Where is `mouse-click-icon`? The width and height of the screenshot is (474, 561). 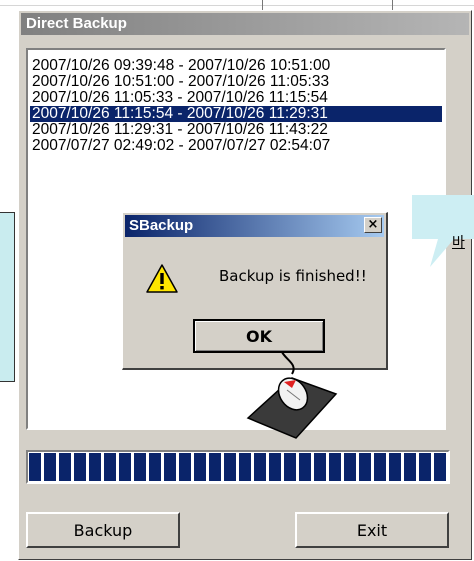 mouse-click-icon is located at coordinates (292, 395).